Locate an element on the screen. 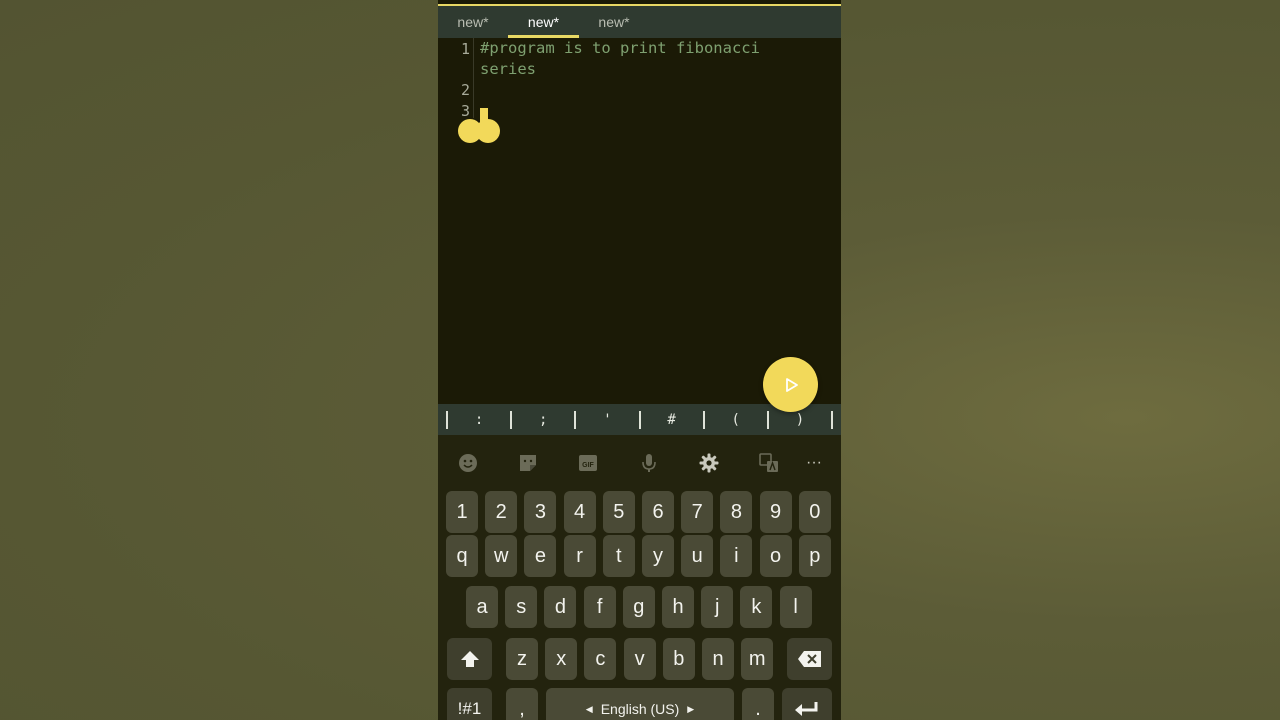 Image resolution: width=1280 pixels, height=720 pixels. key-o: o is located at coordinates (775, 556).